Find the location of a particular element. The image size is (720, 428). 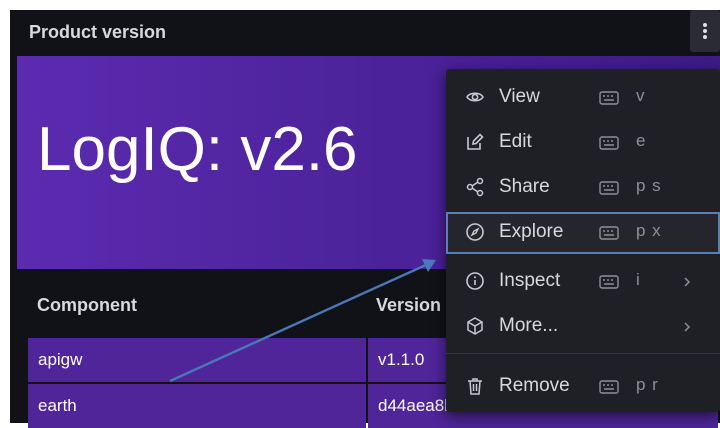

menu-item-shortcut: v is located at coordinates (641, 95).